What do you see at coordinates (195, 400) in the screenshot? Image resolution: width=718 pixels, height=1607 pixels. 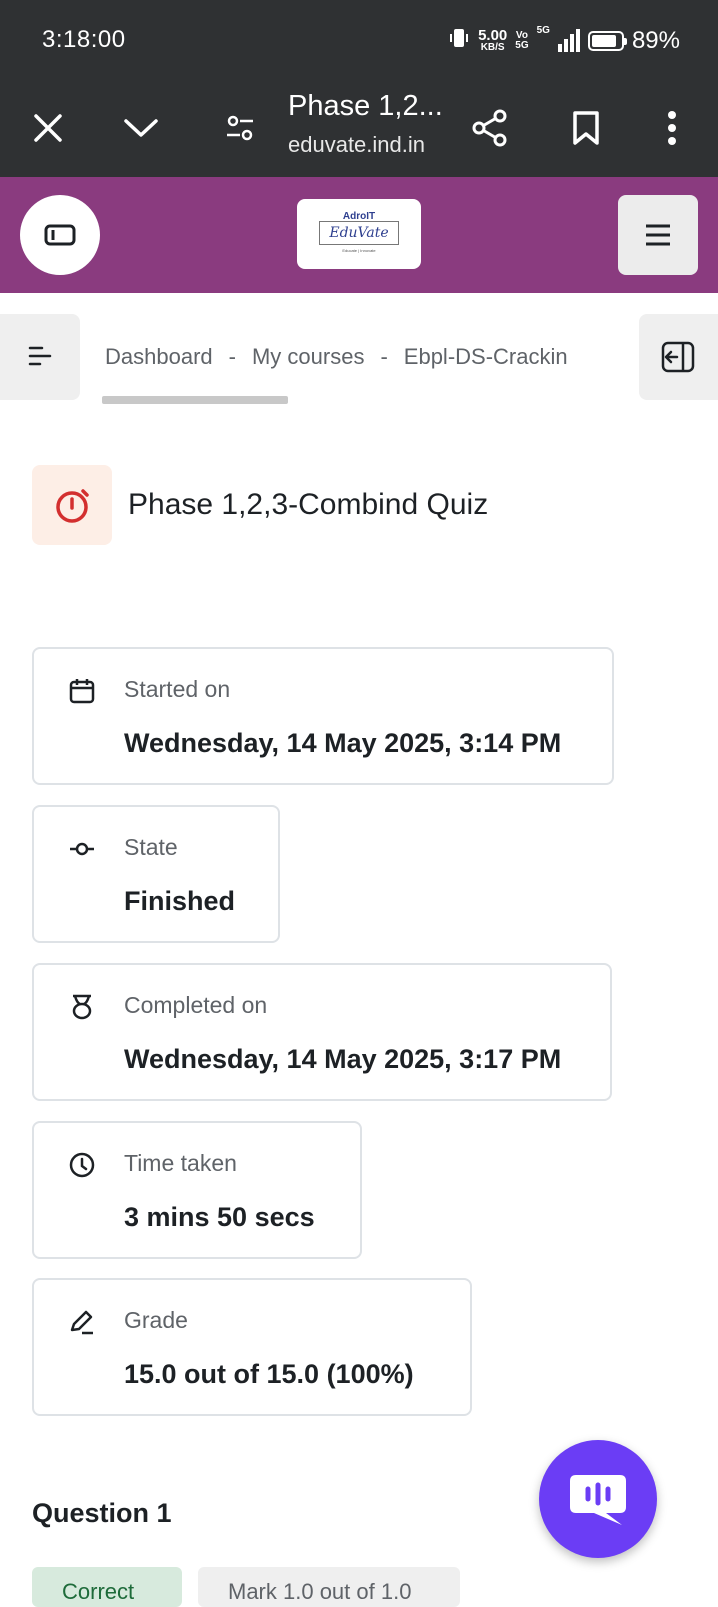 I see `breadcrumb-scrollbar` at bounding box center [195, 400].